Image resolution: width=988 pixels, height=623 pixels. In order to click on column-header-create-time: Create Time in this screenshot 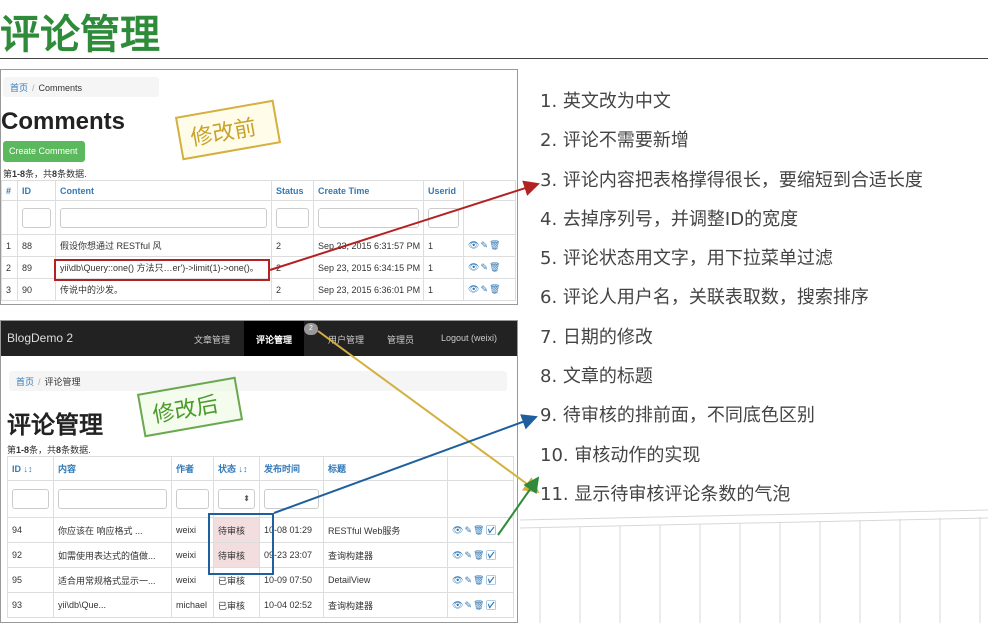, I will do `click(368, 190)`.